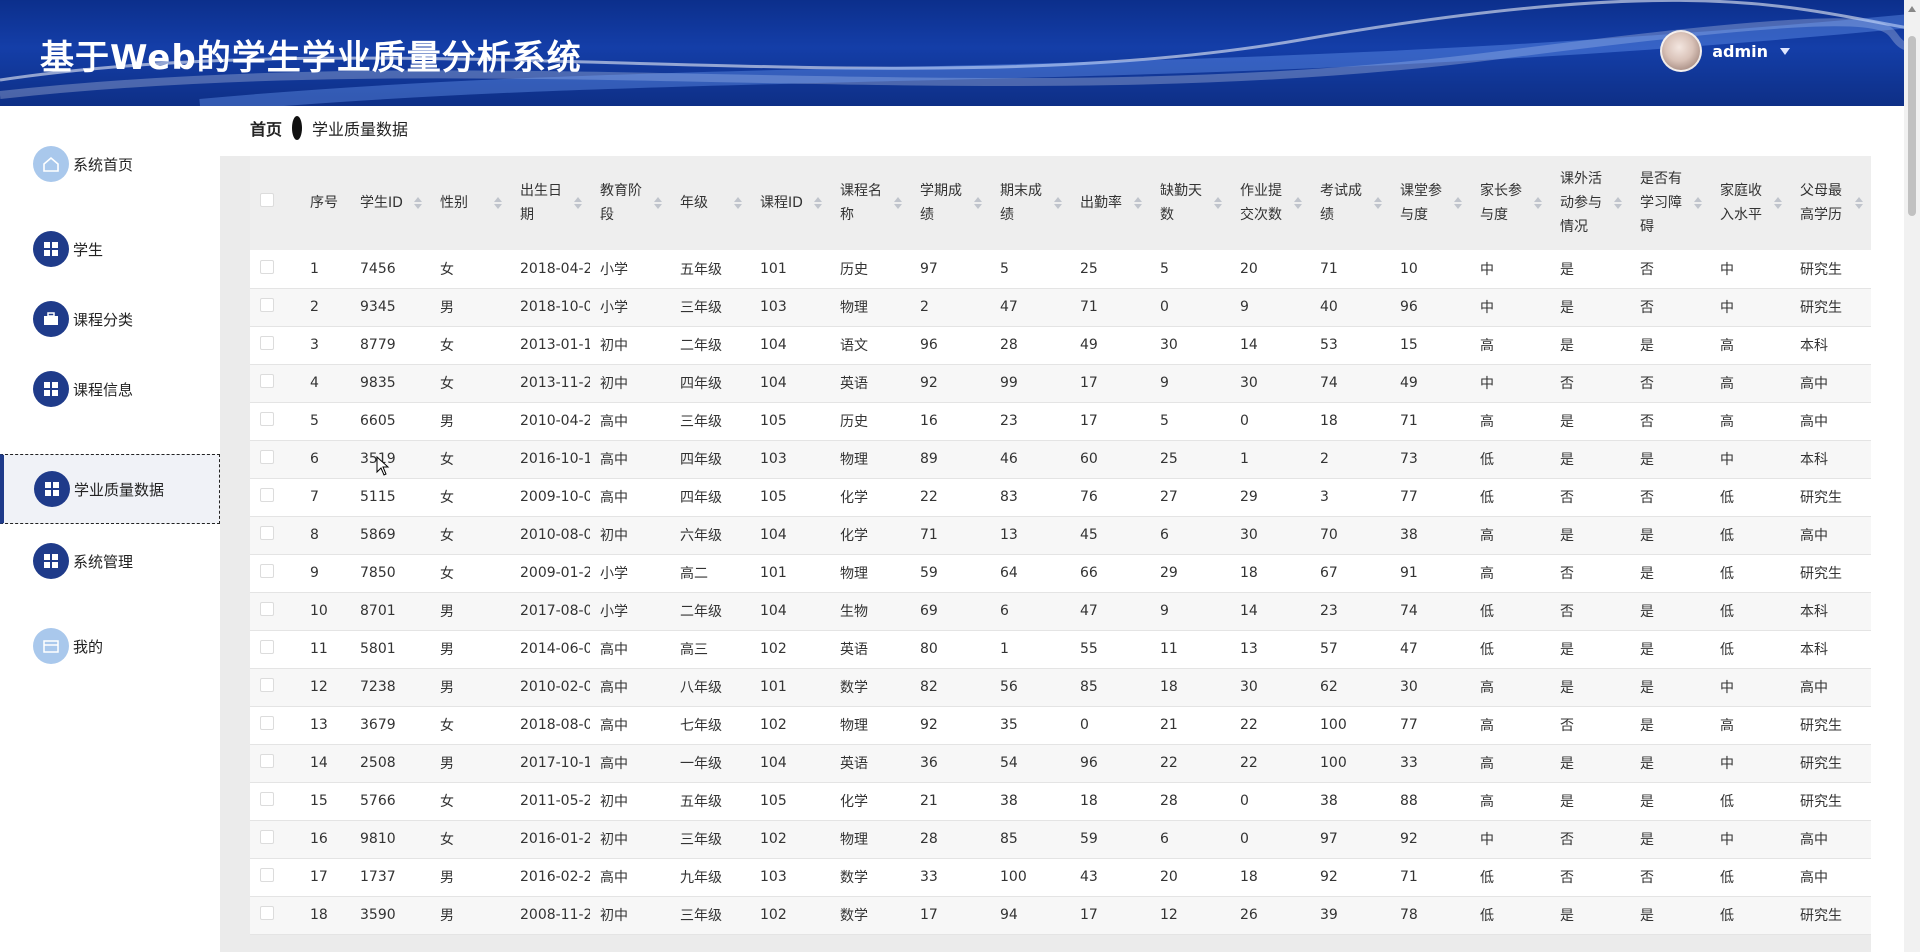  I want to click on column-header: 家庭收入水平, so click(1750, 203).